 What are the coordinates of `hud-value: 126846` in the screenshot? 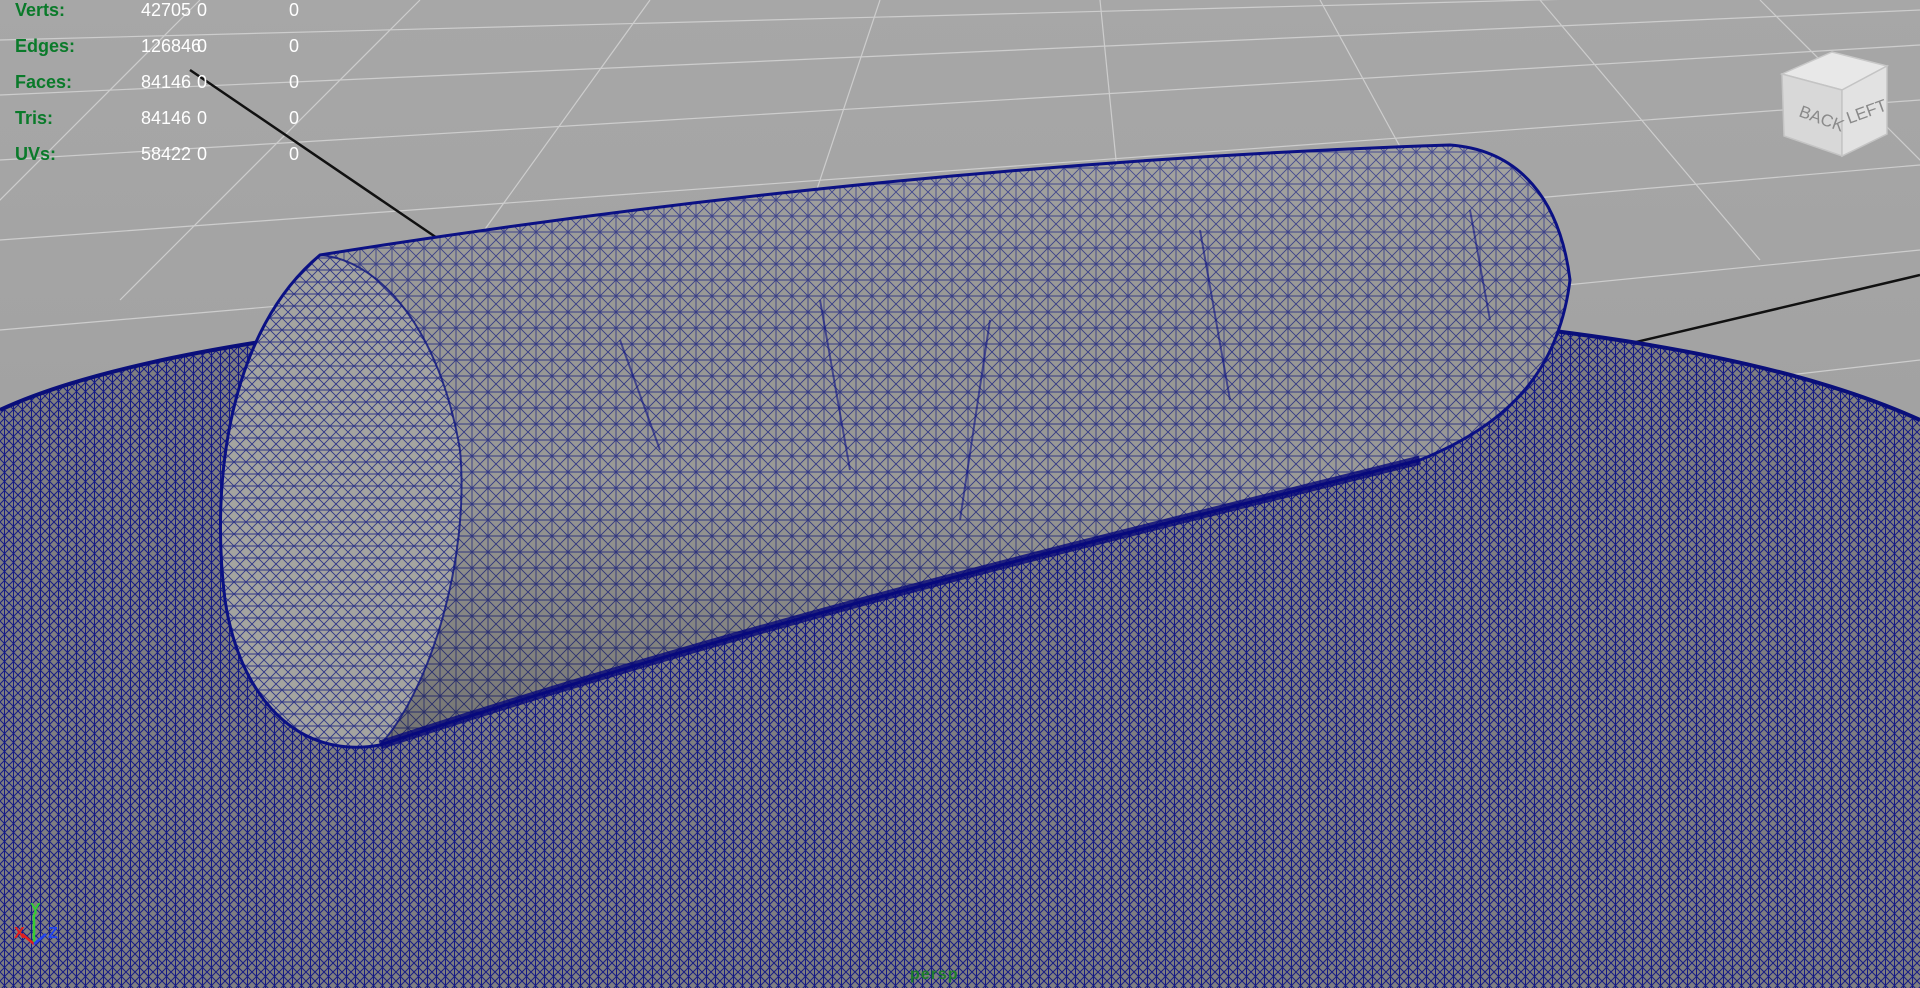 It's located at (171, 46).